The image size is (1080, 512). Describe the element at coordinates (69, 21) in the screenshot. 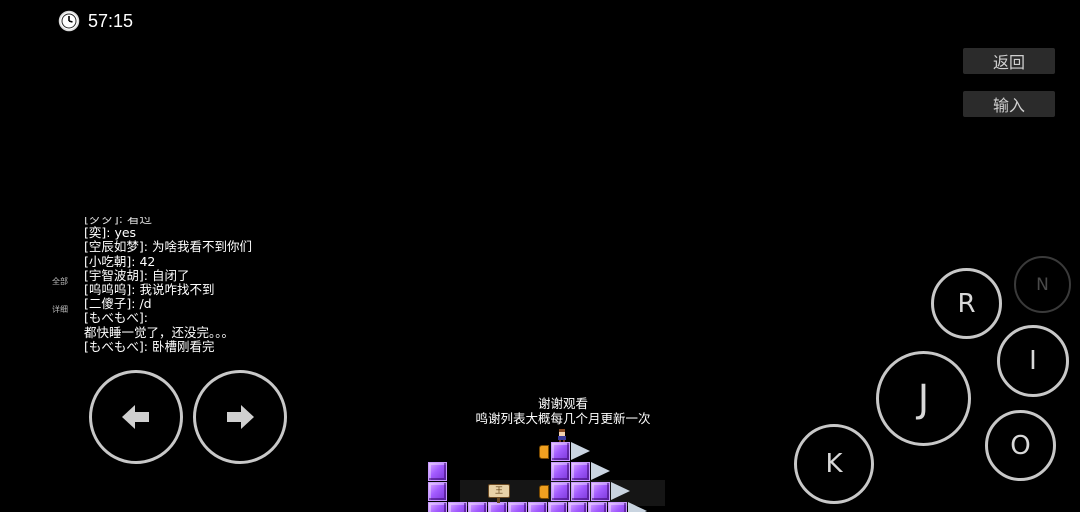

I see `clock-icon` at that location.